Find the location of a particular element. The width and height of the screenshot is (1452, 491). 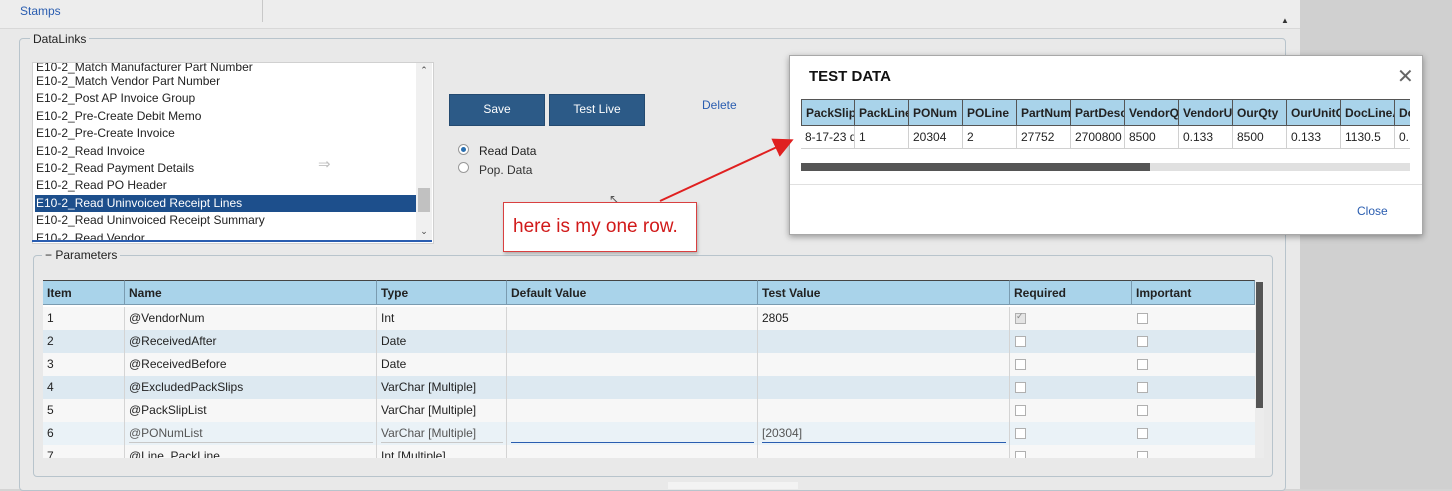

grid-column-header: Required is located at coordinates (1071, 292).